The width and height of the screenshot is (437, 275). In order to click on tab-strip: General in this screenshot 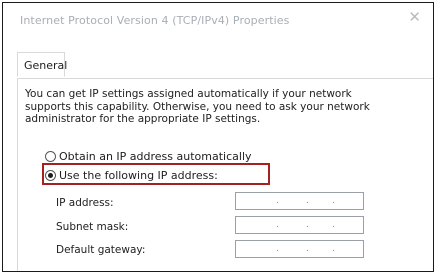, I will do `click(225, 65)`.